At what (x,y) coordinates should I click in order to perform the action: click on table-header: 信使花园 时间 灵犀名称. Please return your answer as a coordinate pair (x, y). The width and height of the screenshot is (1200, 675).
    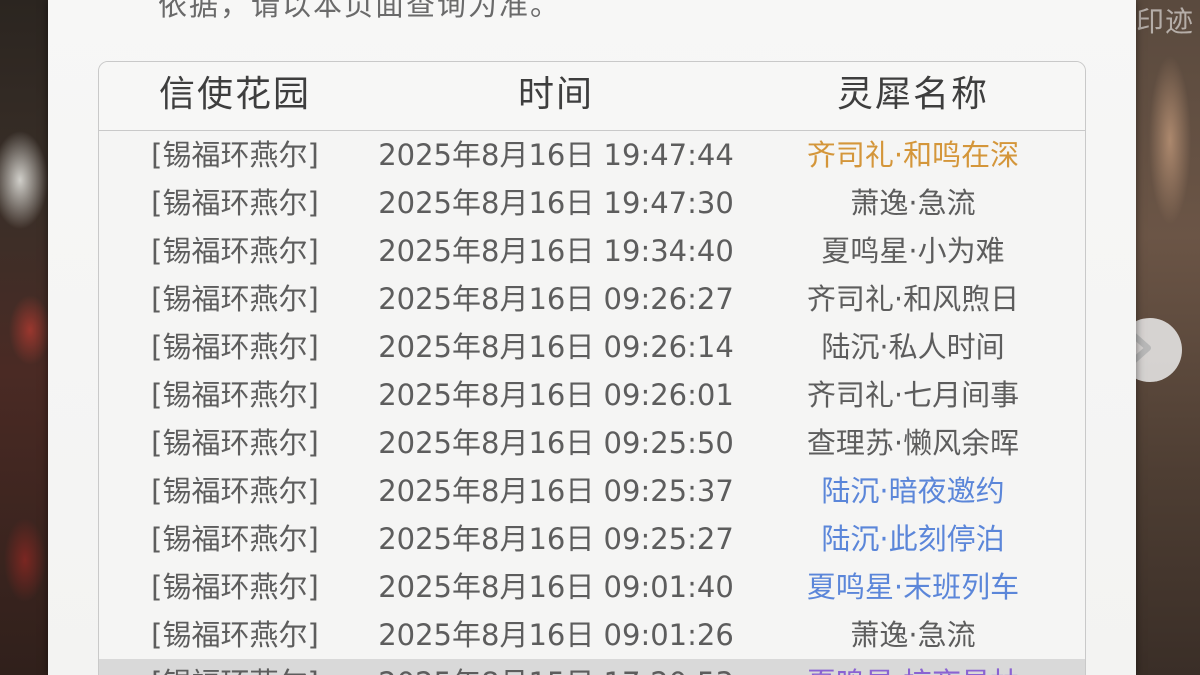
    Looking at the image, I should click on (592, 96).